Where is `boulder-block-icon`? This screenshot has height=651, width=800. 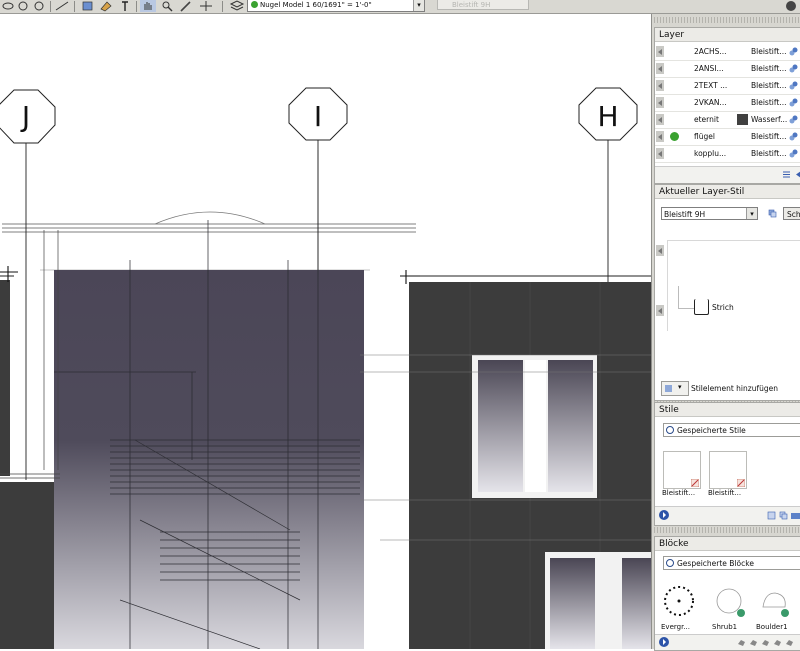
boulder-block-icon is located at coordinates (773, 601).